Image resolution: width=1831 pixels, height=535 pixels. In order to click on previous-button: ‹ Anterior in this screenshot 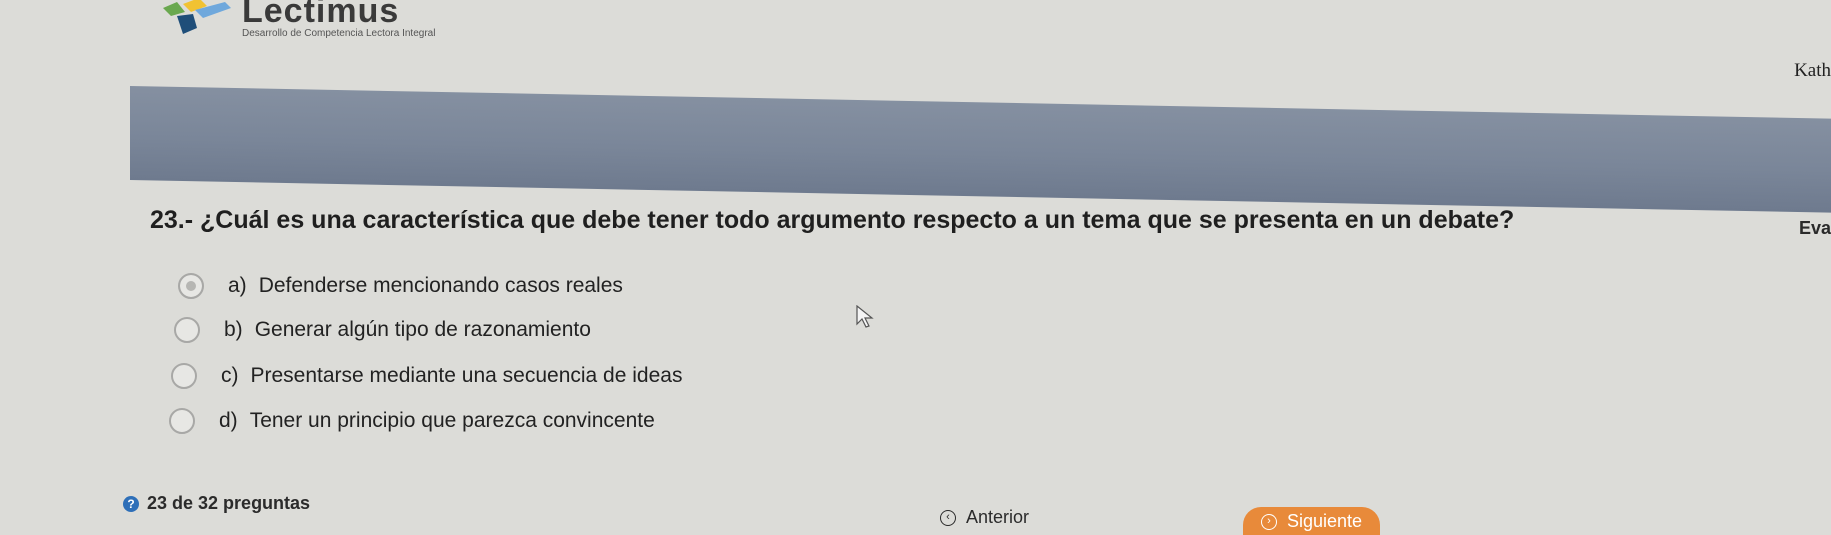, I will do `click(984, 517)`.